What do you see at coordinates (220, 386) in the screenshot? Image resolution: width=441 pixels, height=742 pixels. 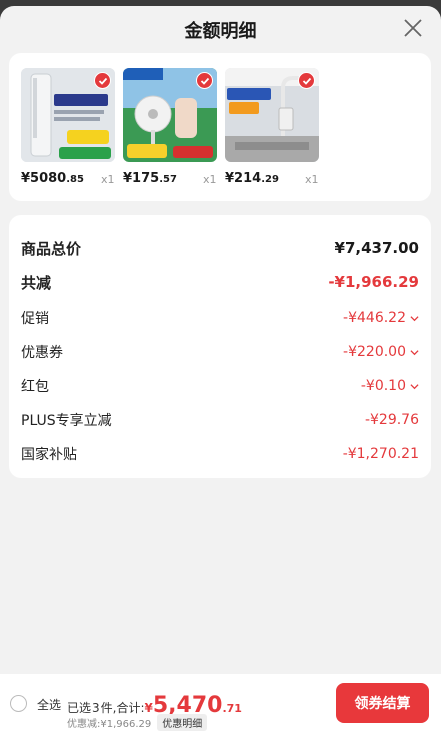 I see `summary-row-red-packet: 红包 -¥0.10` at bounding box center [220, 386].